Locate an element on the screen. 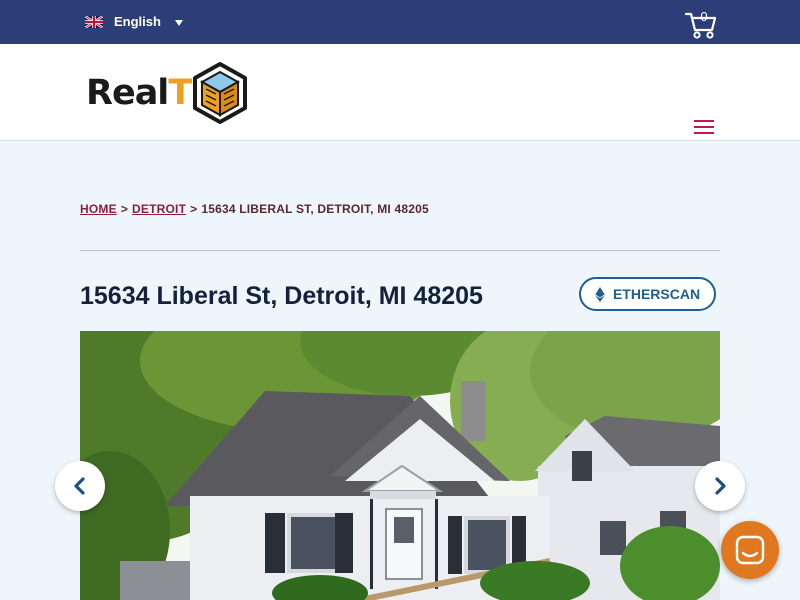 The width and height of the screenshot is (800, 600). language-selector: English is located at coordinates (134, 21).